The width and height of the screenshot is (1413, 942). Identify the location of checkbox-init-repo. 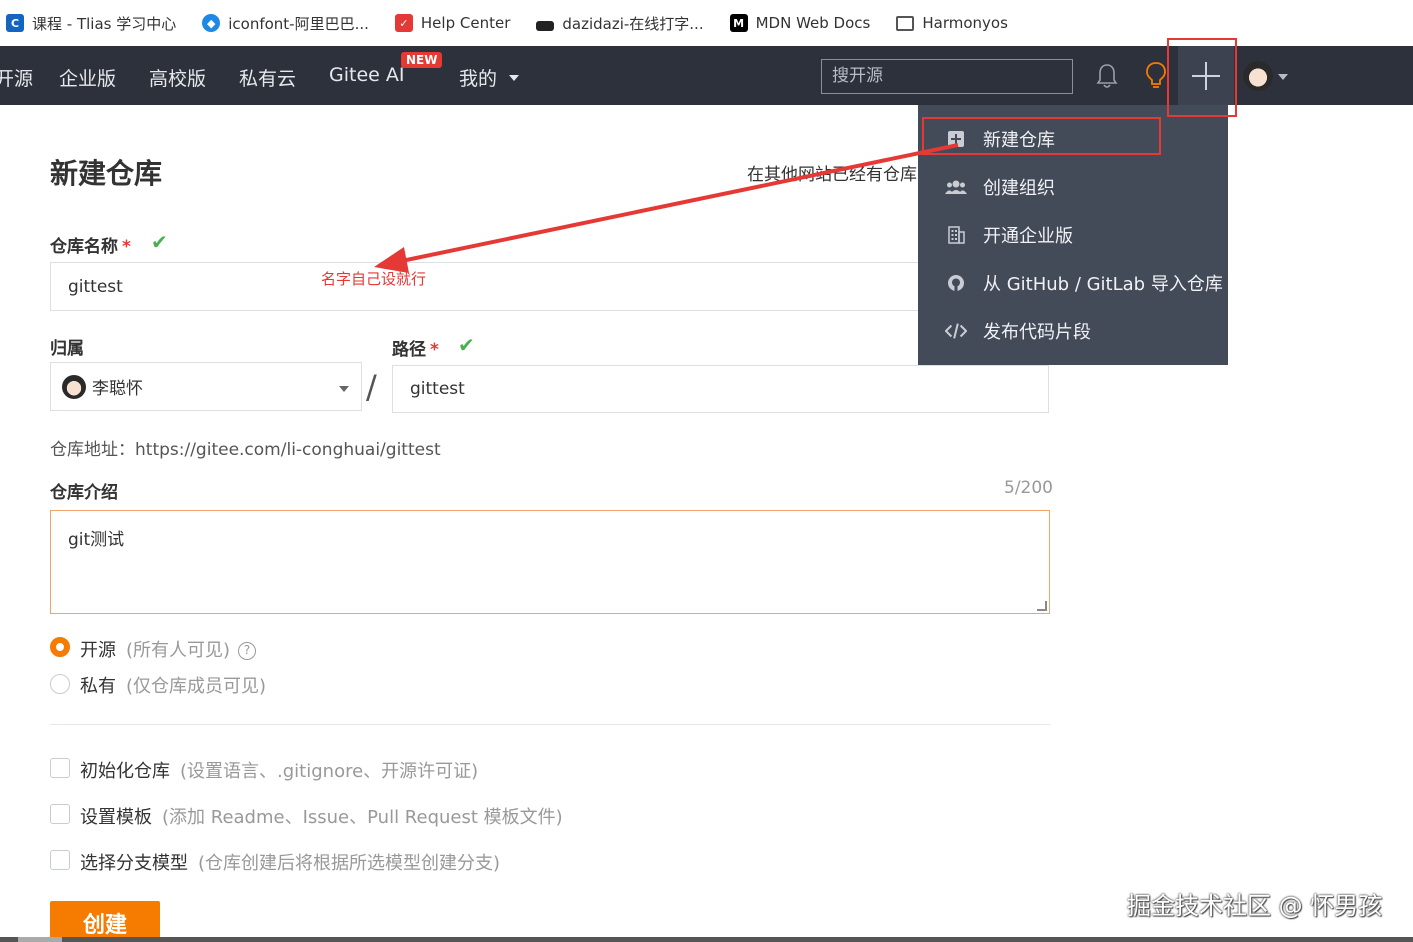
(60, 768).